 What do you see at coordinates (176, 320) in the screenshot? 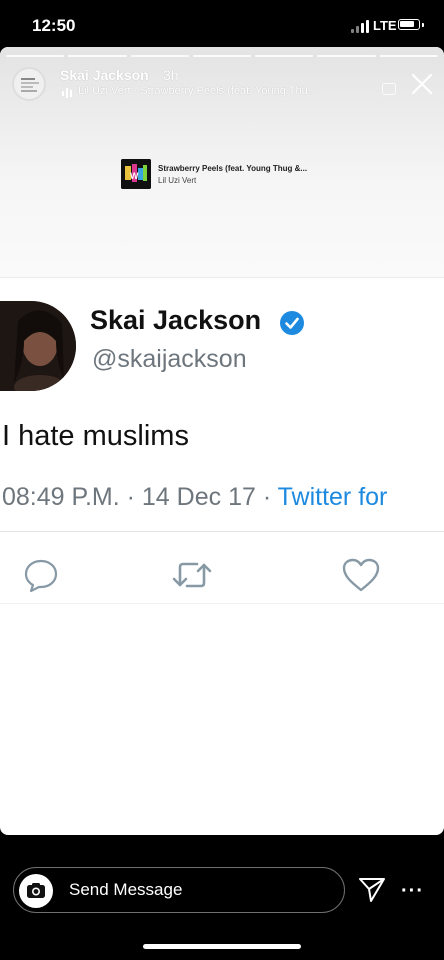
I see `tweet-display-name: Skai Jackson` at bounding box center [176, 320].